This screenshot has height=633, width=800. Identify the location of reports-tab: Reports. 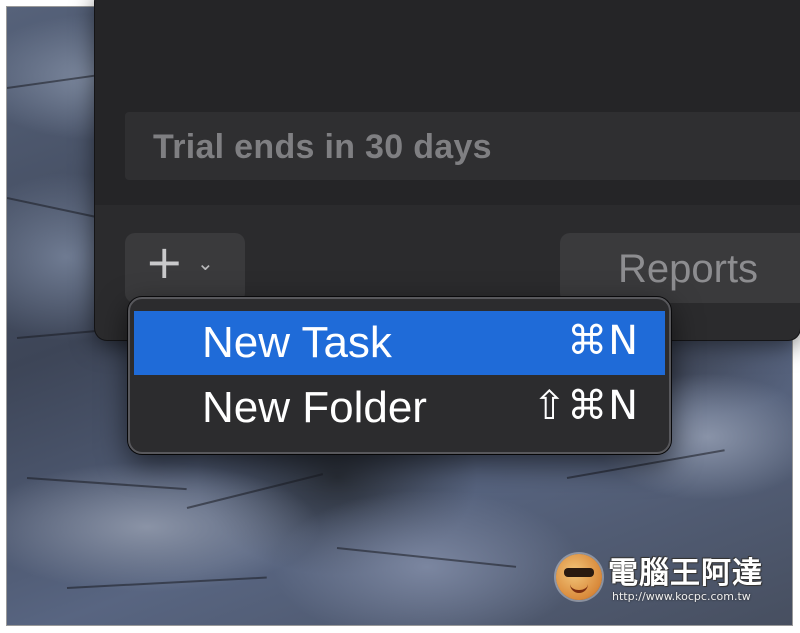
(680, 268).